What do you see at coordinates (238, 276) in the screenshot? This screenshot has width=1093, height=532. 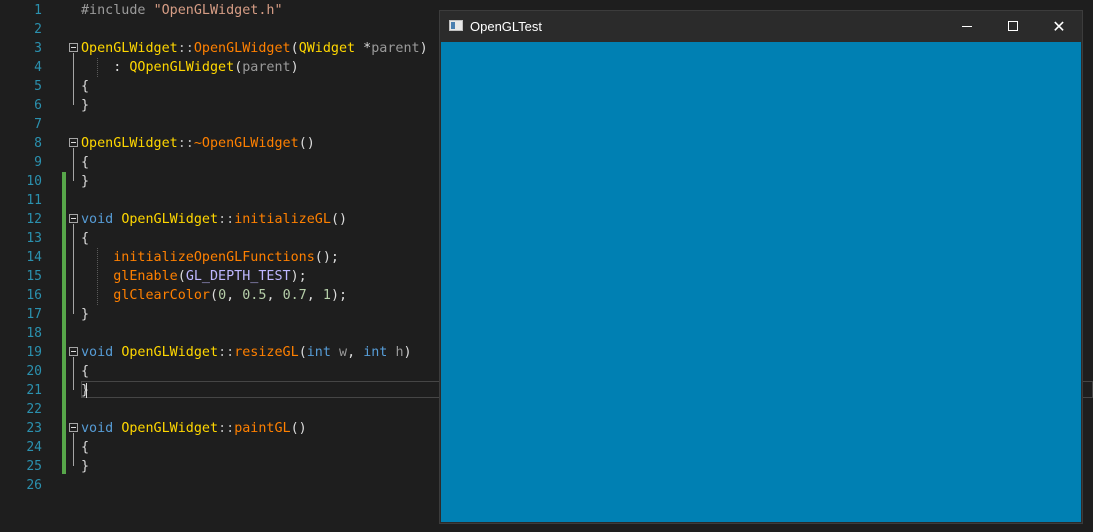 I see `code-token: GL_DEPTH_TEST` at bounding box center [238, 276].